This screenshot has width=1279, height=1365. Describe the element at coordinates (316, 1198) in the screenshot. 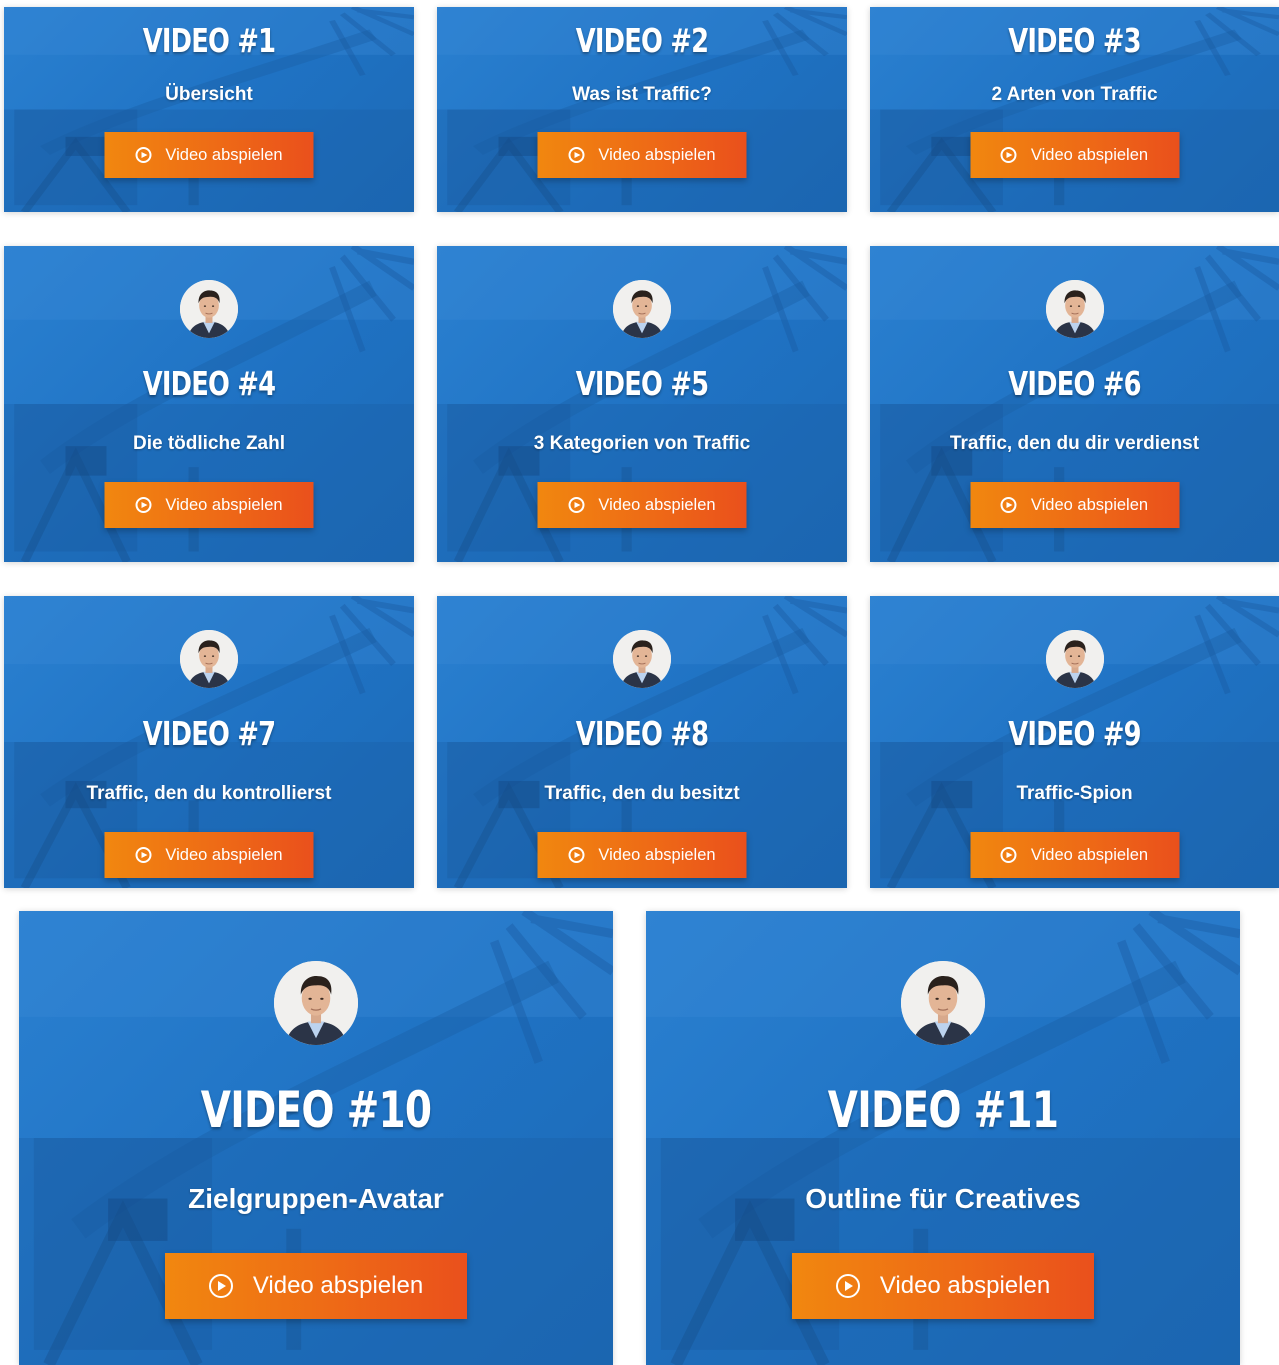

I see `video-subtitle: Zielgruppen-Avatar` at that location.